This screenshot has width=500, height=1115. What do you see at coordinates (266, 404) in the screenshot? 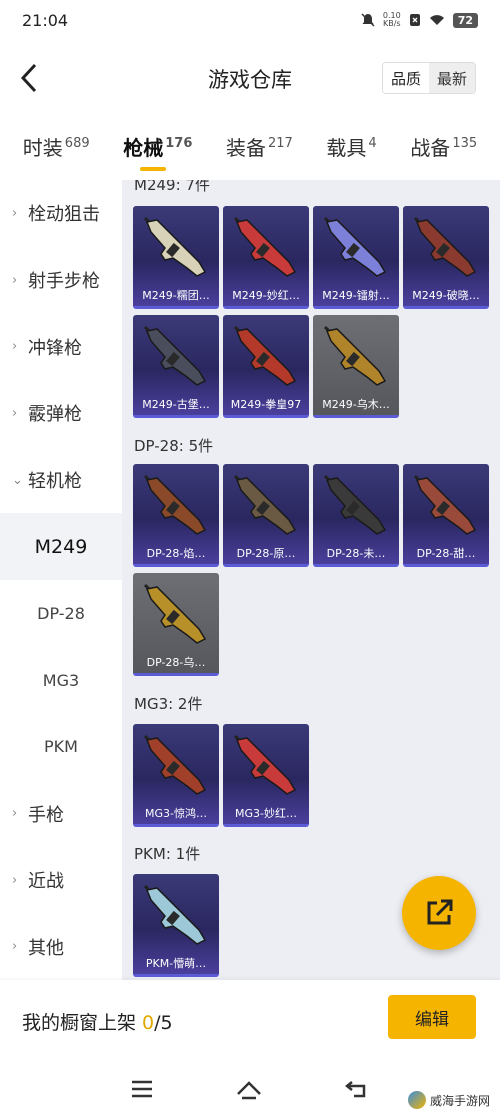
I see `weapon-card-label: M249-拳皇97` at bounding box center [266, 404].